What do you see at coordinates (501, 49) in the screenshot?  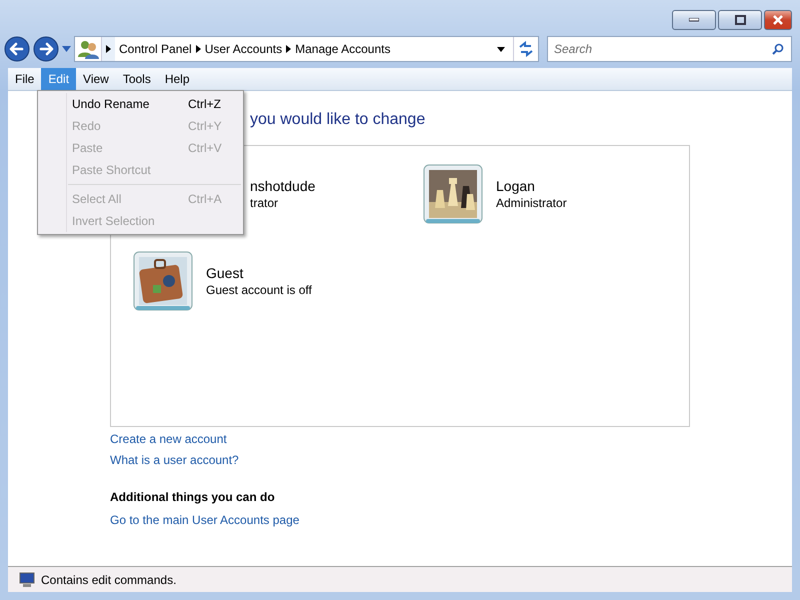 I see `dropdown-arrow-icon` at bounding box center [501, 49].